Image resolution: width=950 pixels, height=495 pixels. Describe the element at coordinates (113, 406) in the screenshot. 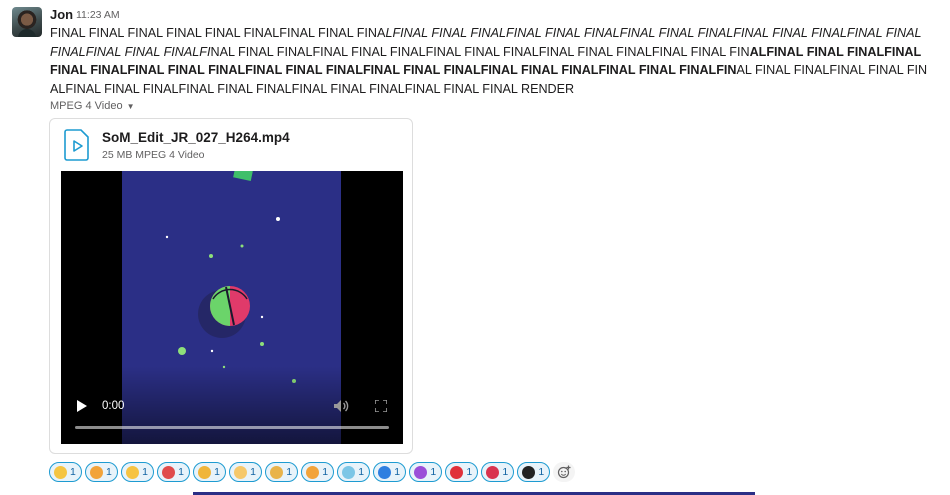

I see `current-time: 0:00` at that location.